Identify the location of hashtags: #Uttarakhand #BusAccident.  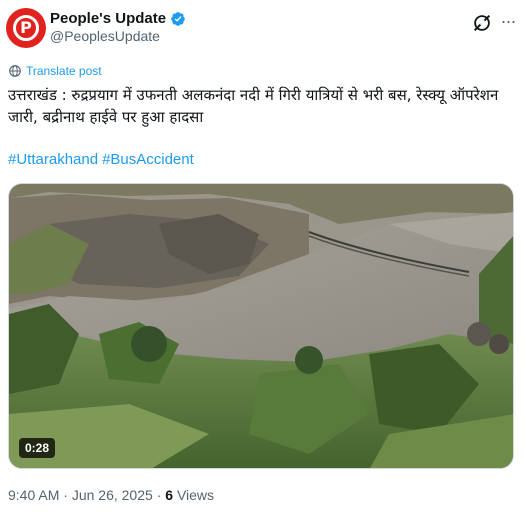
(103, 159).